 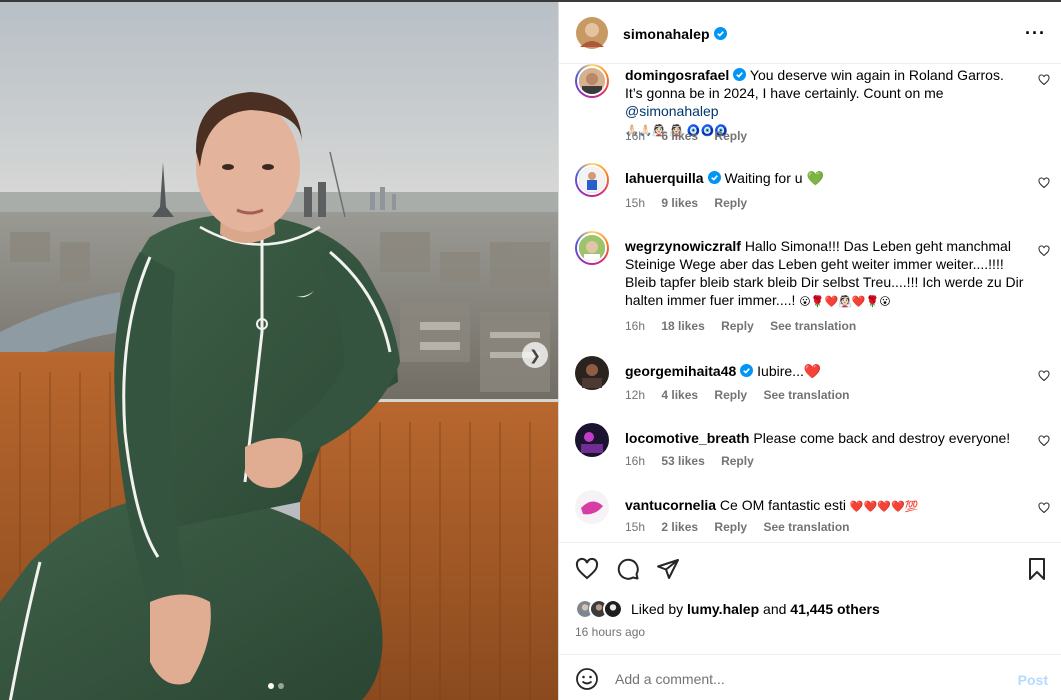 What do you see at coordinates (1035, 33) in the screenshot?
I see `more-horizontal-icon: ···` at bounding box center [1035, 33].